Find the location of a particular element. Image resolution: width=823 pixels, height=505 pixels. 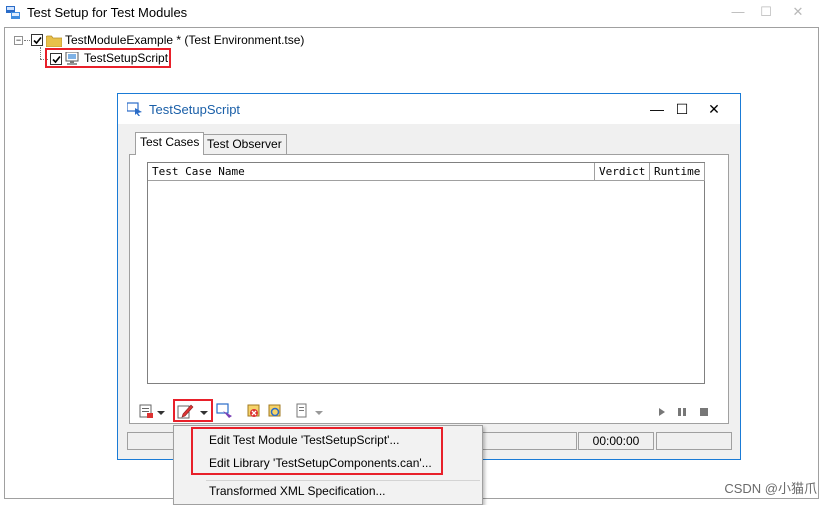

refresh-icon is located at coordinates (275, 412).